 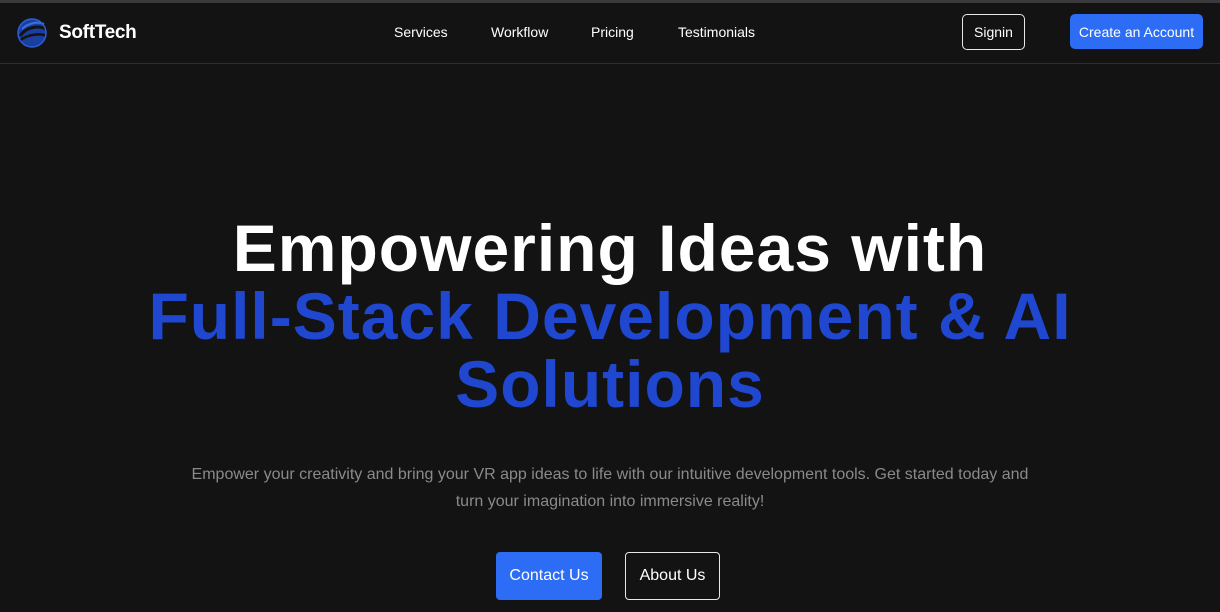 I want to click on signin-button: Signin, so click(x=993, y=32).